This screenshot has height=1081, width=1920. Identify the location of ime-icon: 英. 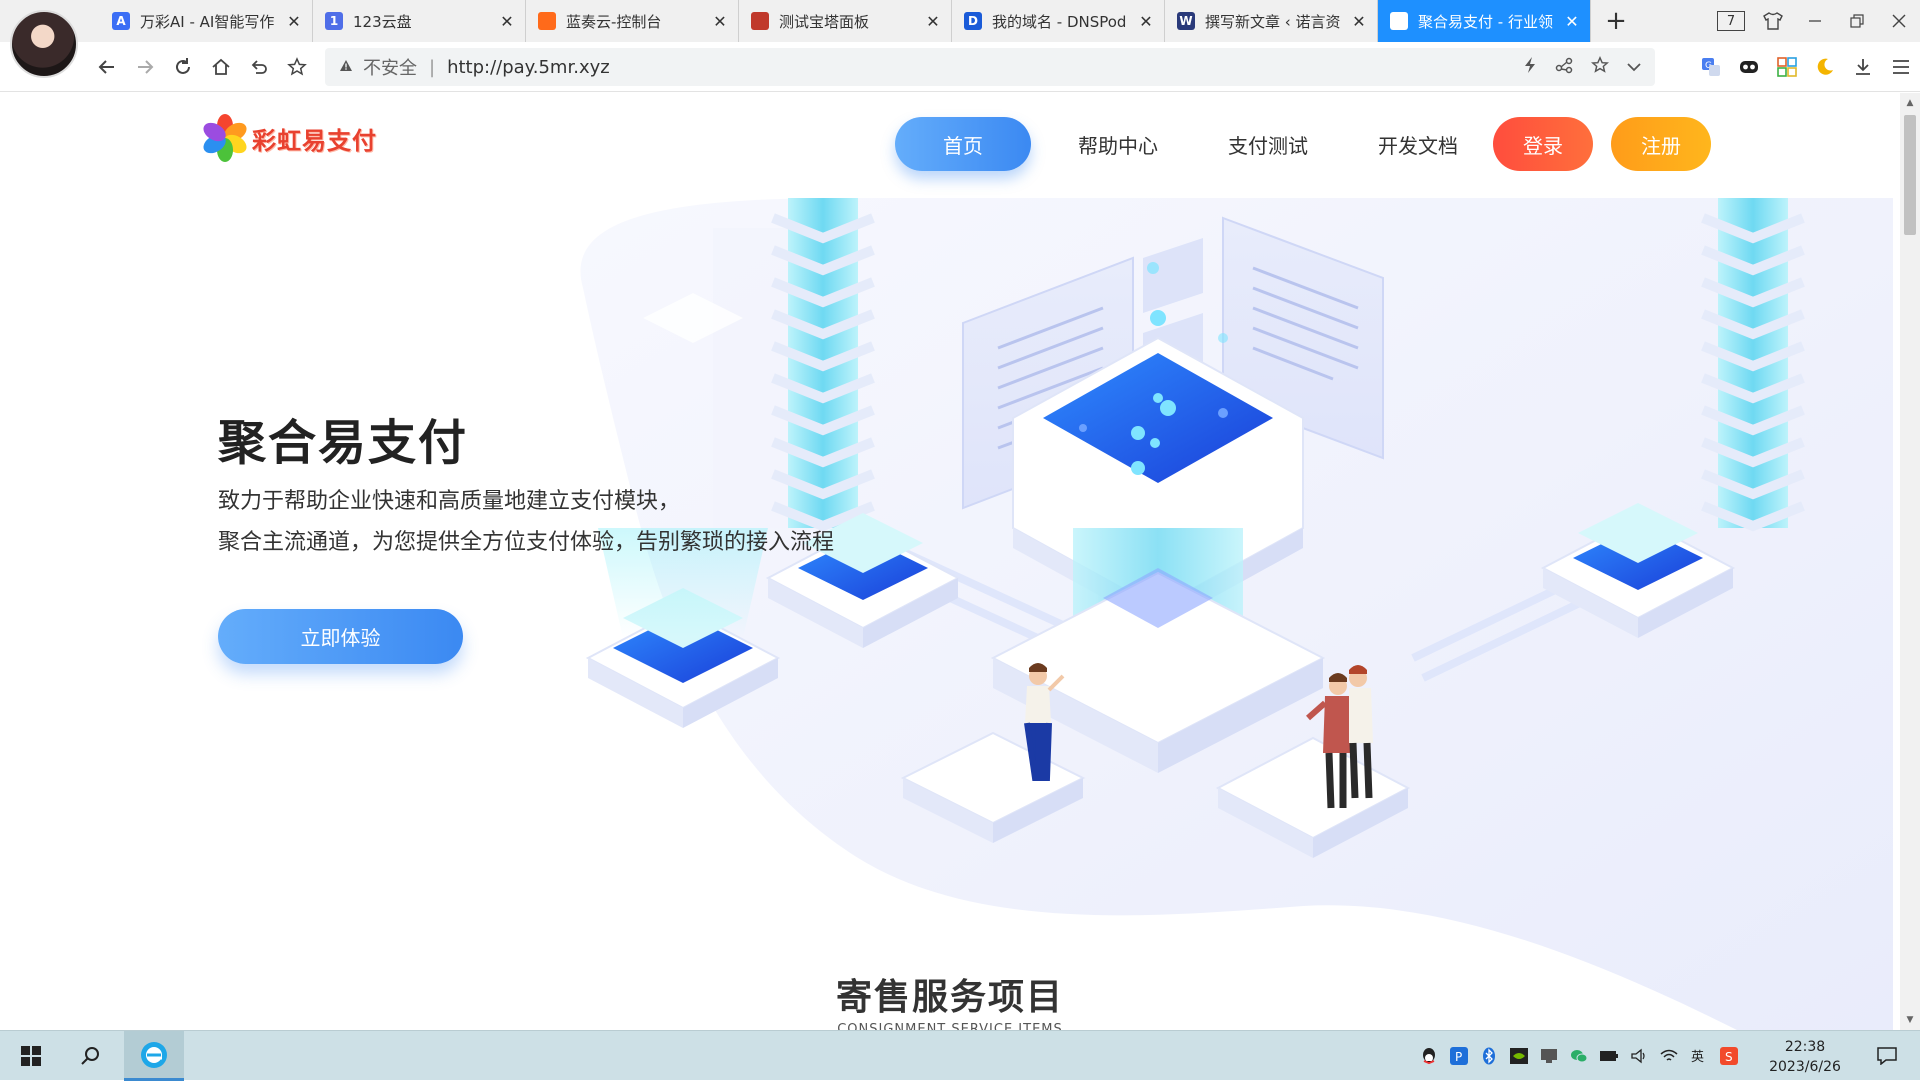
(1699, 1056).